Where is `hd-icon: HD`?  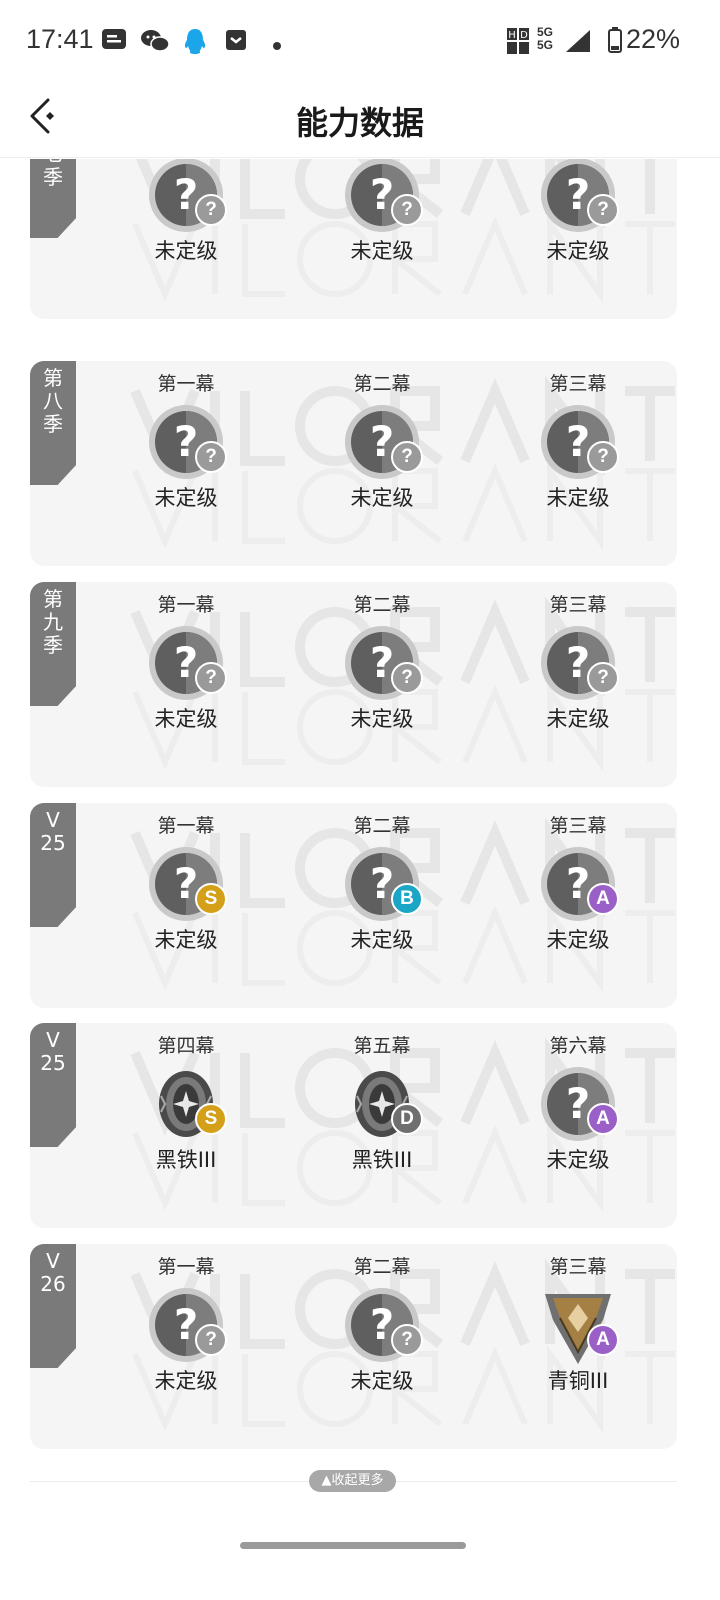 hd-icon: HD is located at coordinates (518, 43).